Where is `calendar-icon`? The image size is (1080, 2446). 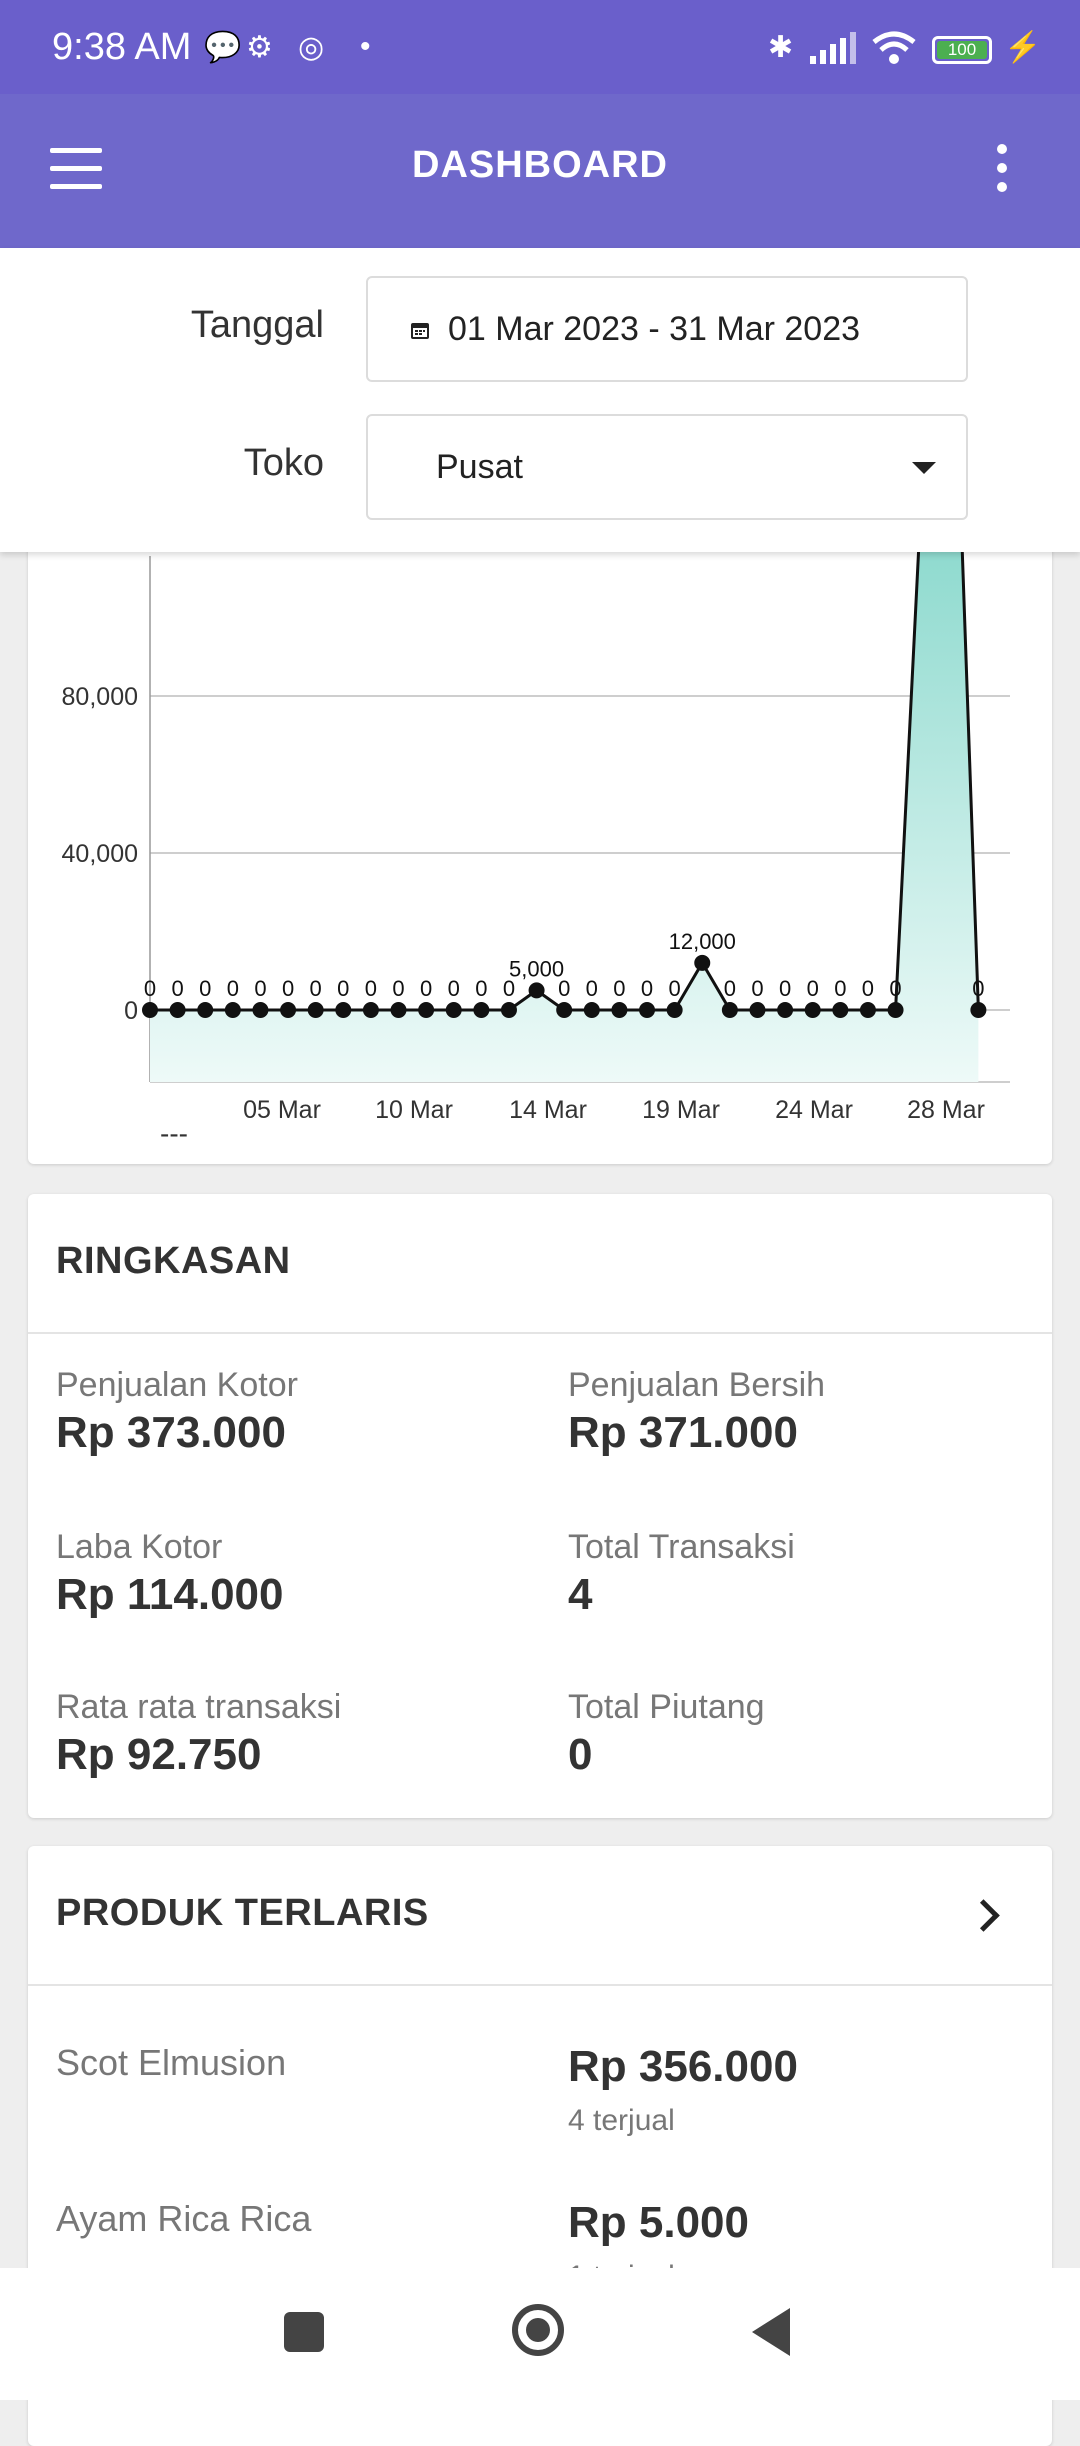
calendar-icon is located at coordinates (420, 331).